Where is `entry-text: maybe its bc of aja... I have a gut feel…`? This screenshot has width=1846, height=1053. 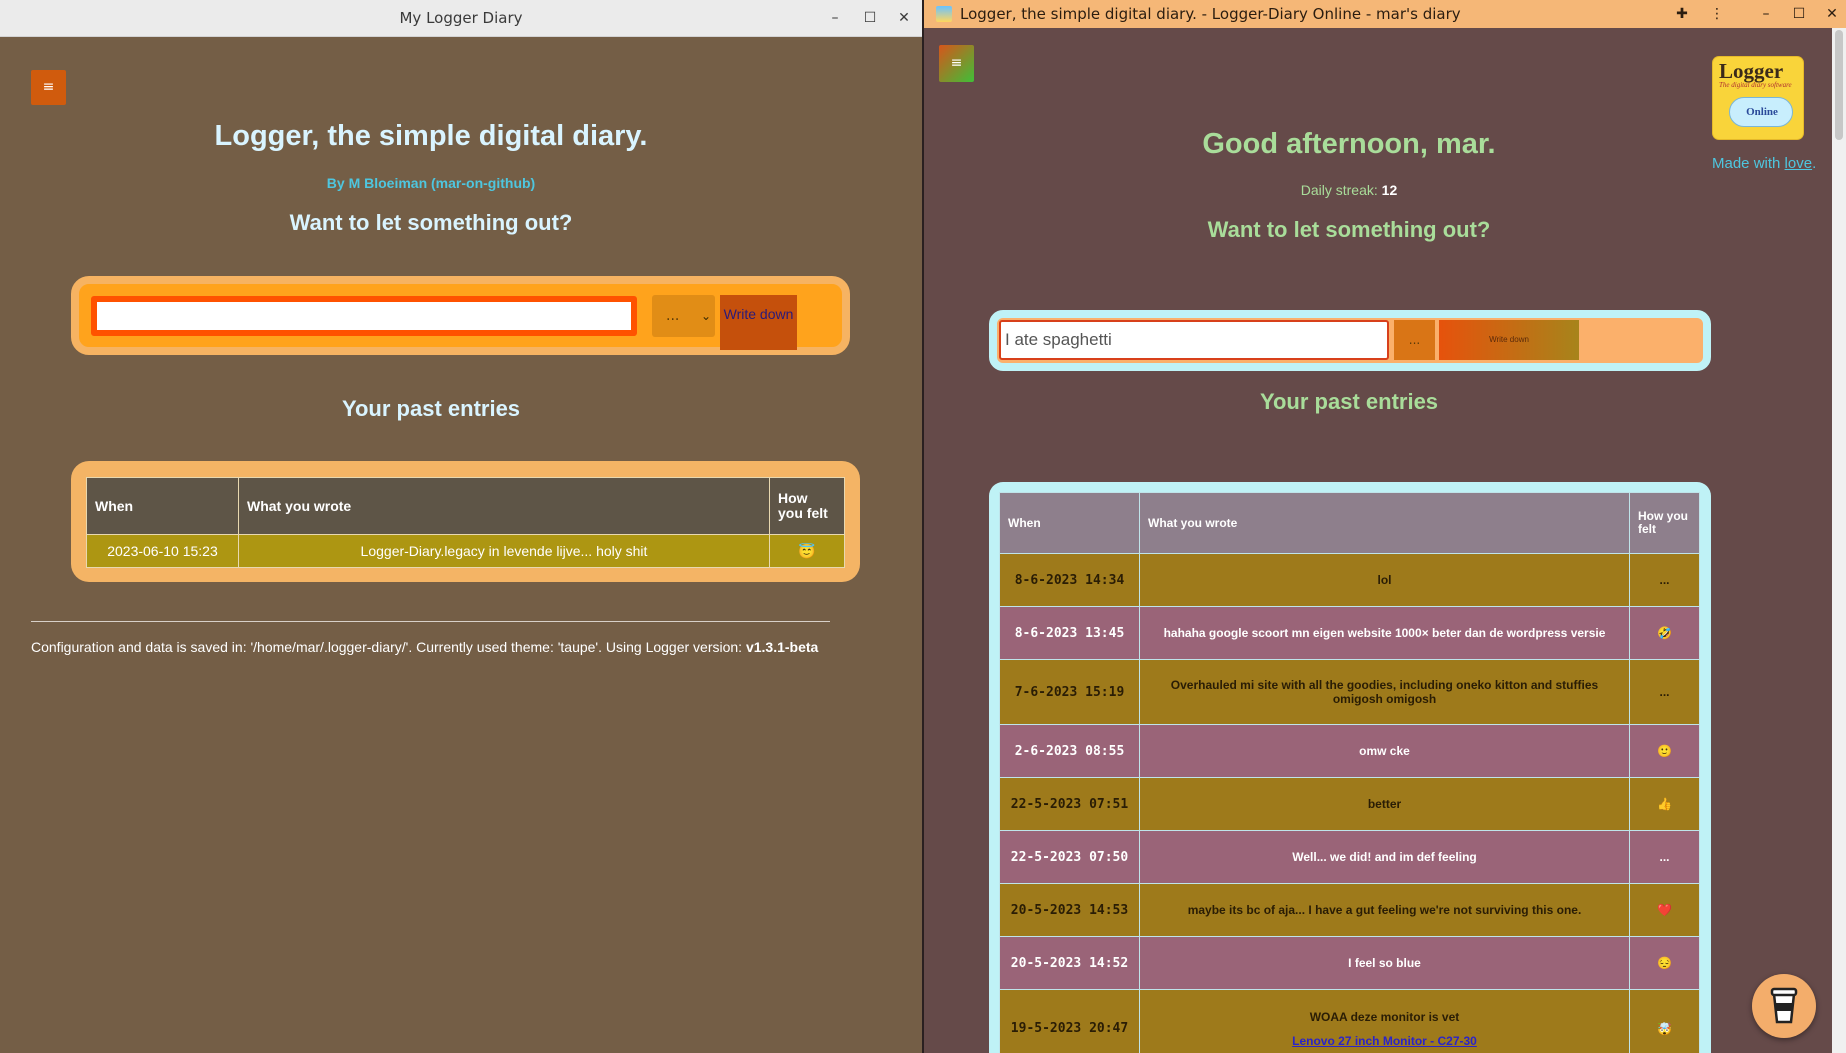
entry-text: maybe its bc of aja... I have a gut feel… is located at coordinates (1384, 910).